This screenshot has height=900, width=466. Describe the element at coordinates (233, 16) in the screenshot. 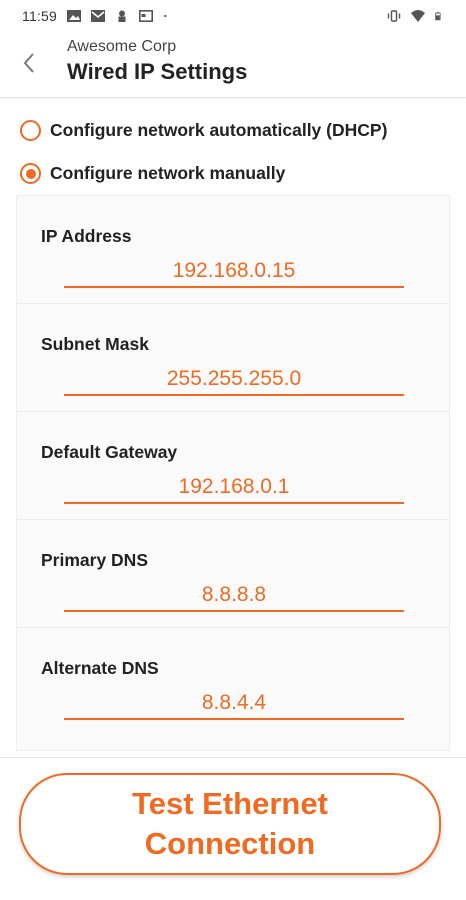

I see `status-bar: 11:59` at that location.